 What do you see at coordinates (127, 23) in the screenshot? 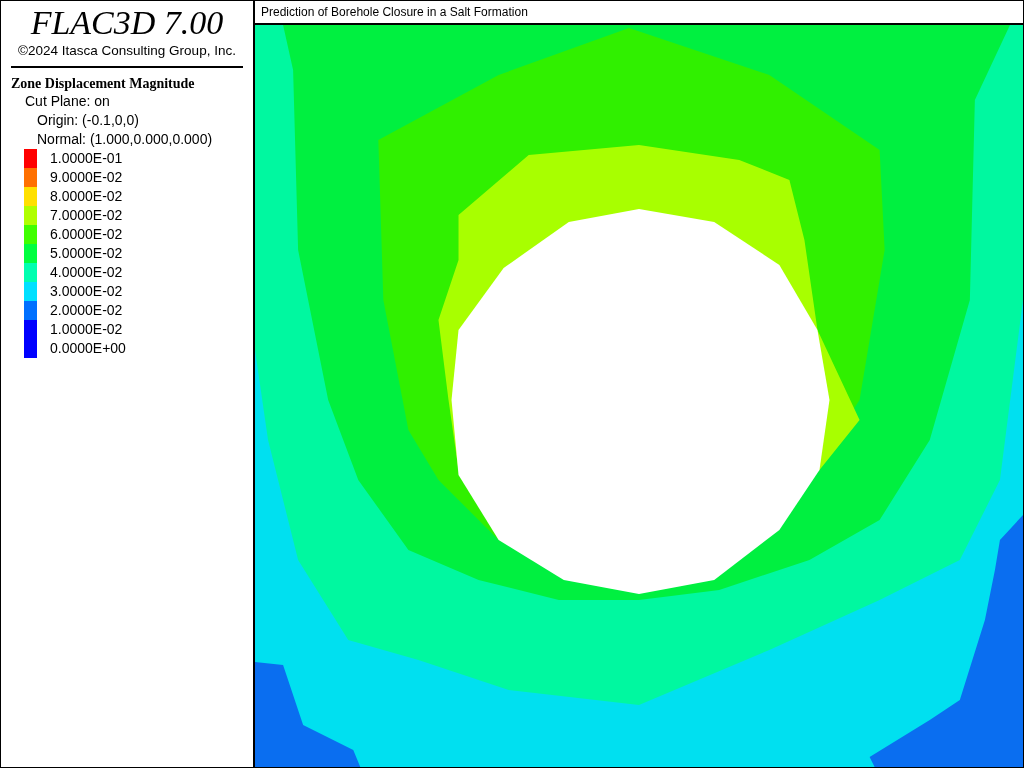
I see `product-title: FLAC3D 7.00` at bounding box center [127, 23].